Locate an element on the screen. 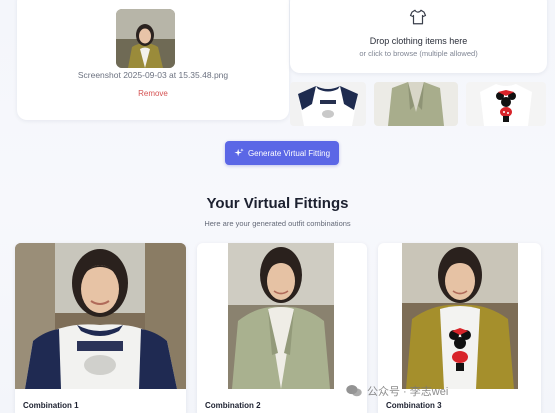 This screenshot has width=555, height=413. result-card-2: Combination 2 is located at coordinates (282, 328).